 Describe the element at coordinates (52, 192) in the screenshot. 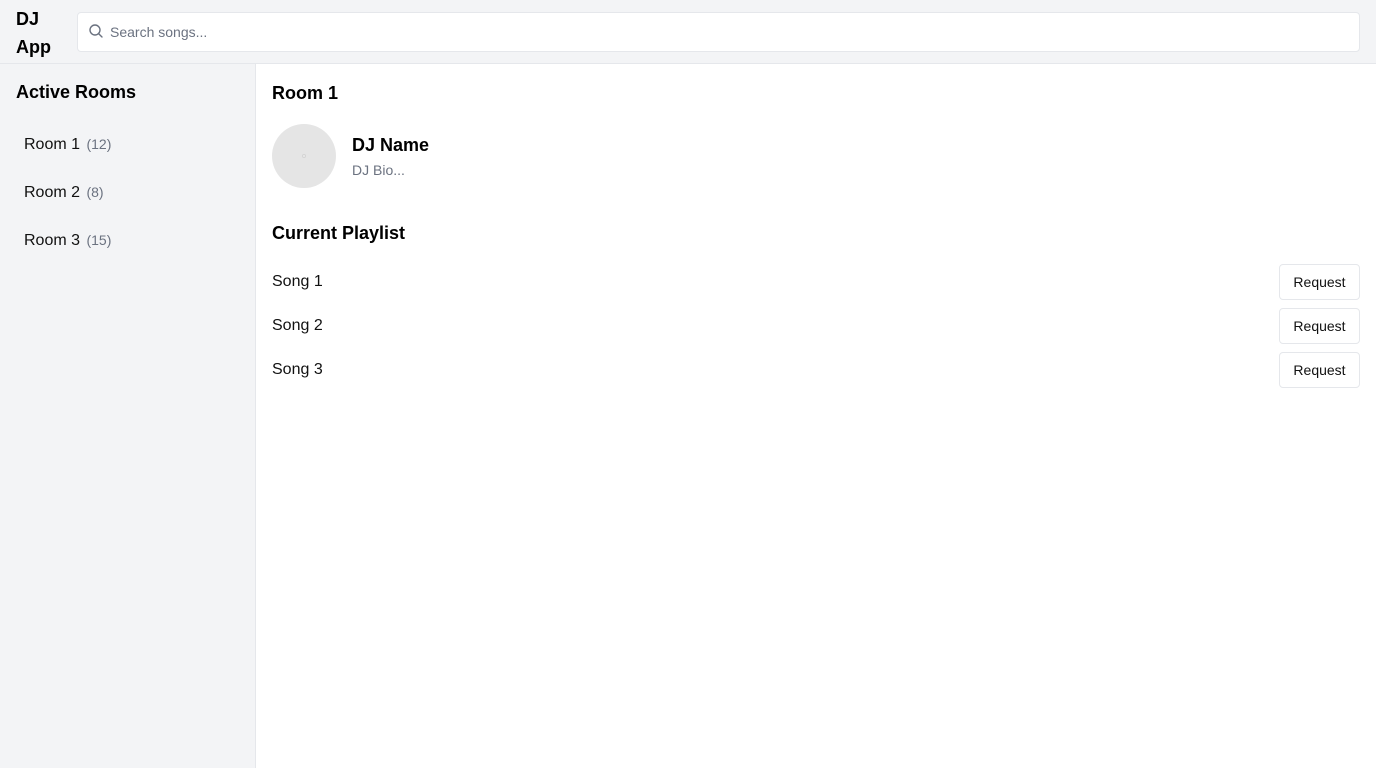

I see `room-name: Room 2` at that location.